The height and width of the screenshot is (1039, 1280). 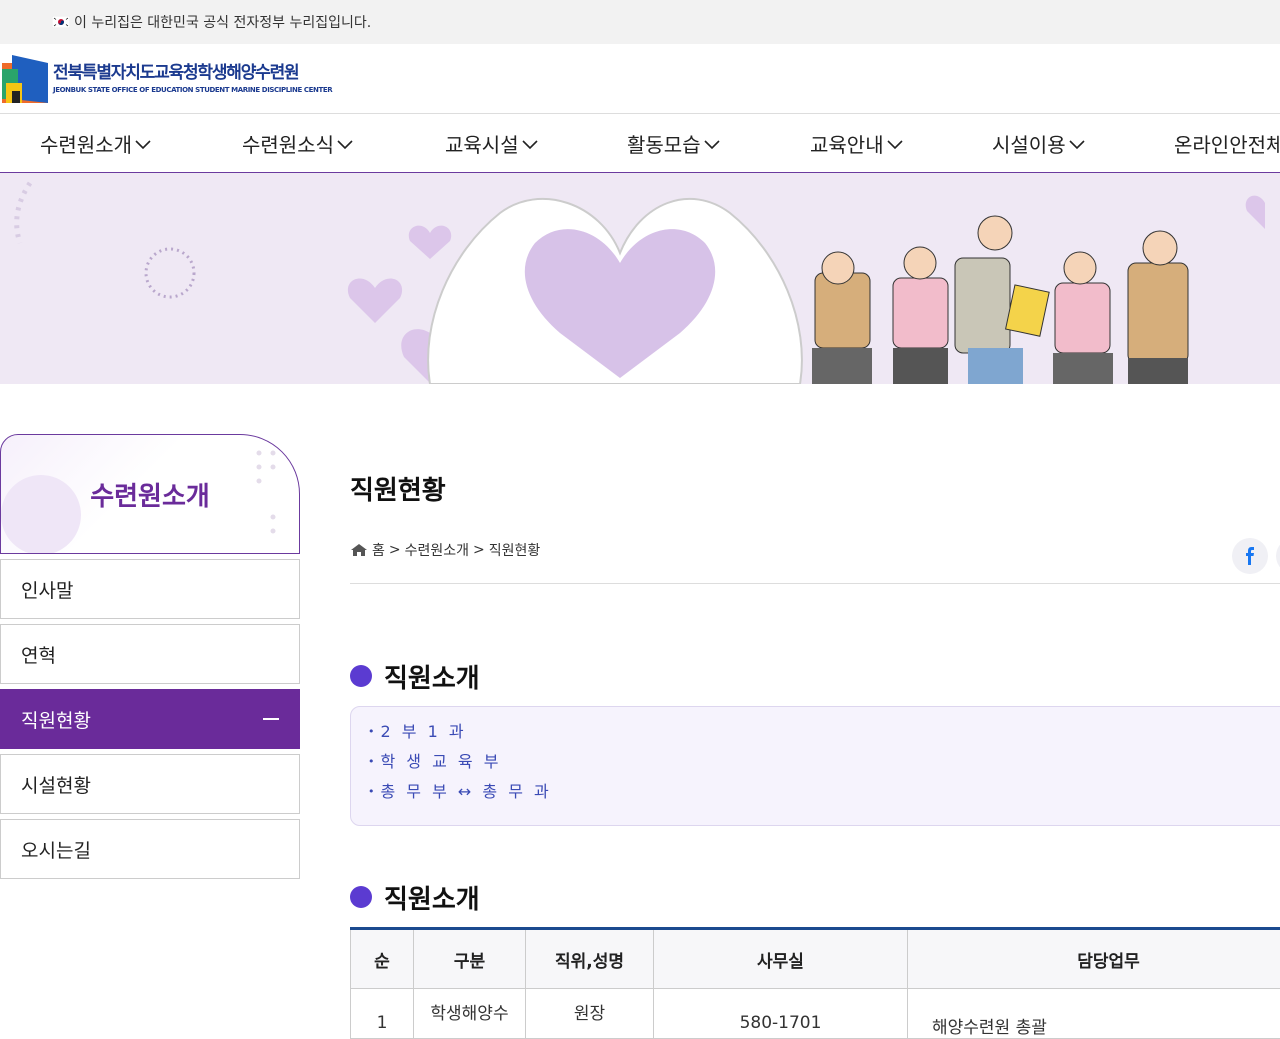 What do you see at coordinates (781, 1014) in the screenshot?
I see `table-cell: 580-1701` at bounding box center [781, 1014].